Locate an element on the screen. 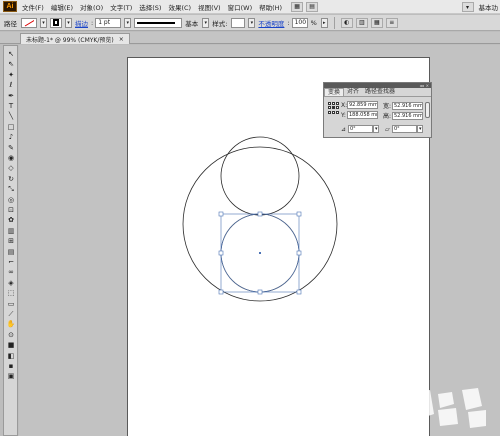 The width and height of the screenshot is (500, 436). rotate-dropdown-icon: ▾ is located at coordinates (376, 129).